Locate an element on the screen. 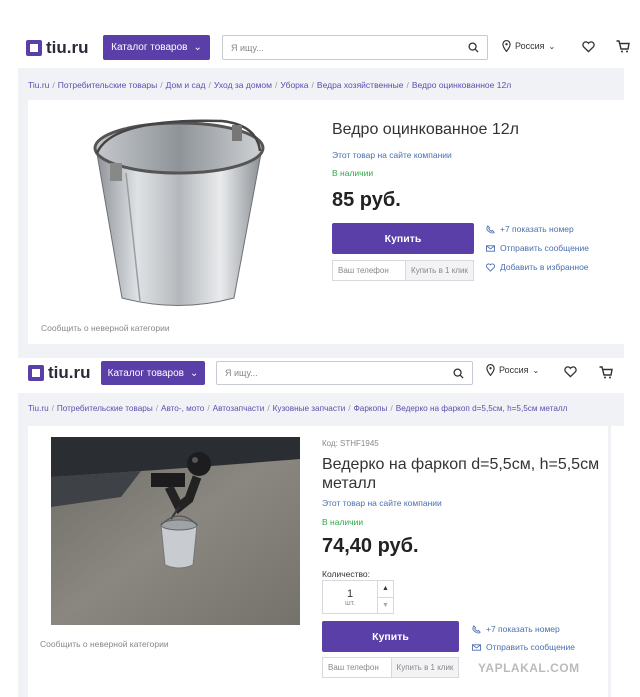  product-title-line: металл is located at coordinates (349, 483).